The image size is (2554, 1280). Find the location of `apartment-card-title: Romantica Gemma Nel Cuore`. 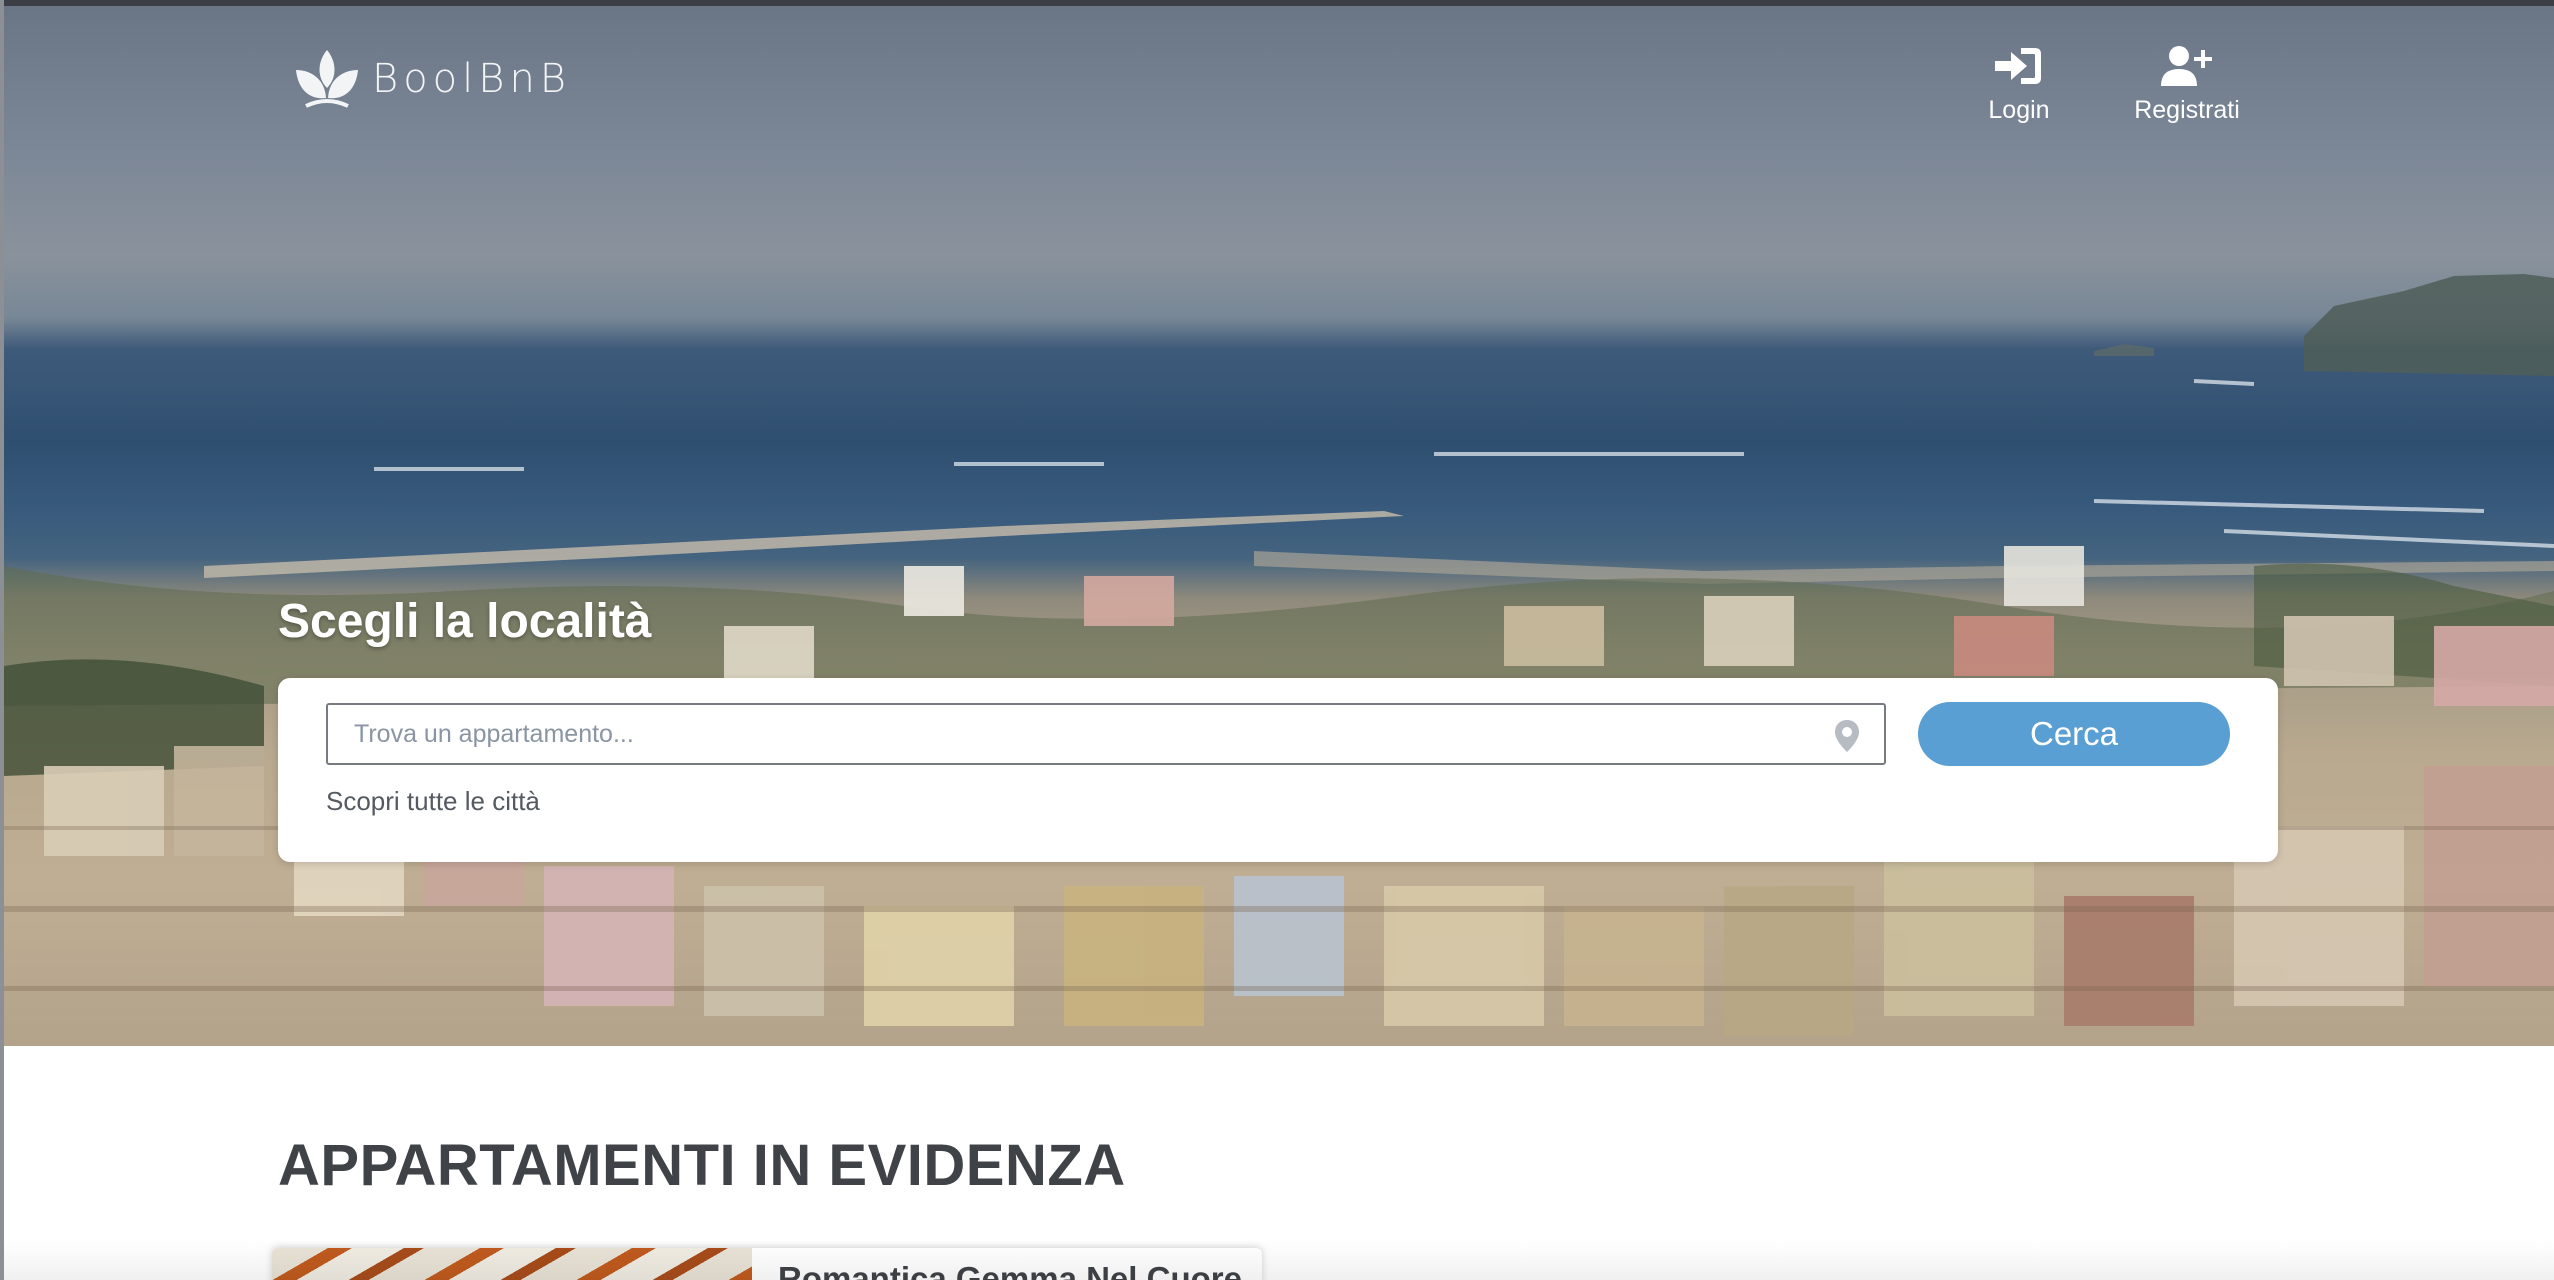

apartment-card-title: Romantica Gemma Nel Cuore is located at coordinates (1010, 1270).